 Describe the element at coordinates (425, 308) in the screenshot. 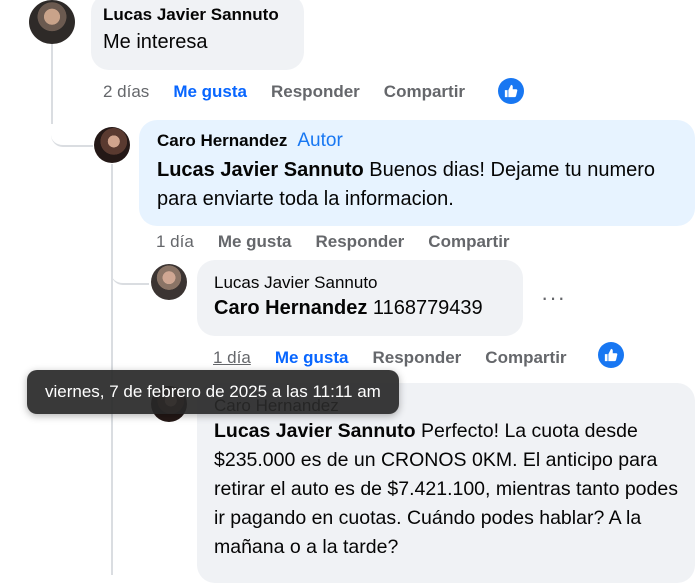

I see `comment-body: 1168779439` at that location.